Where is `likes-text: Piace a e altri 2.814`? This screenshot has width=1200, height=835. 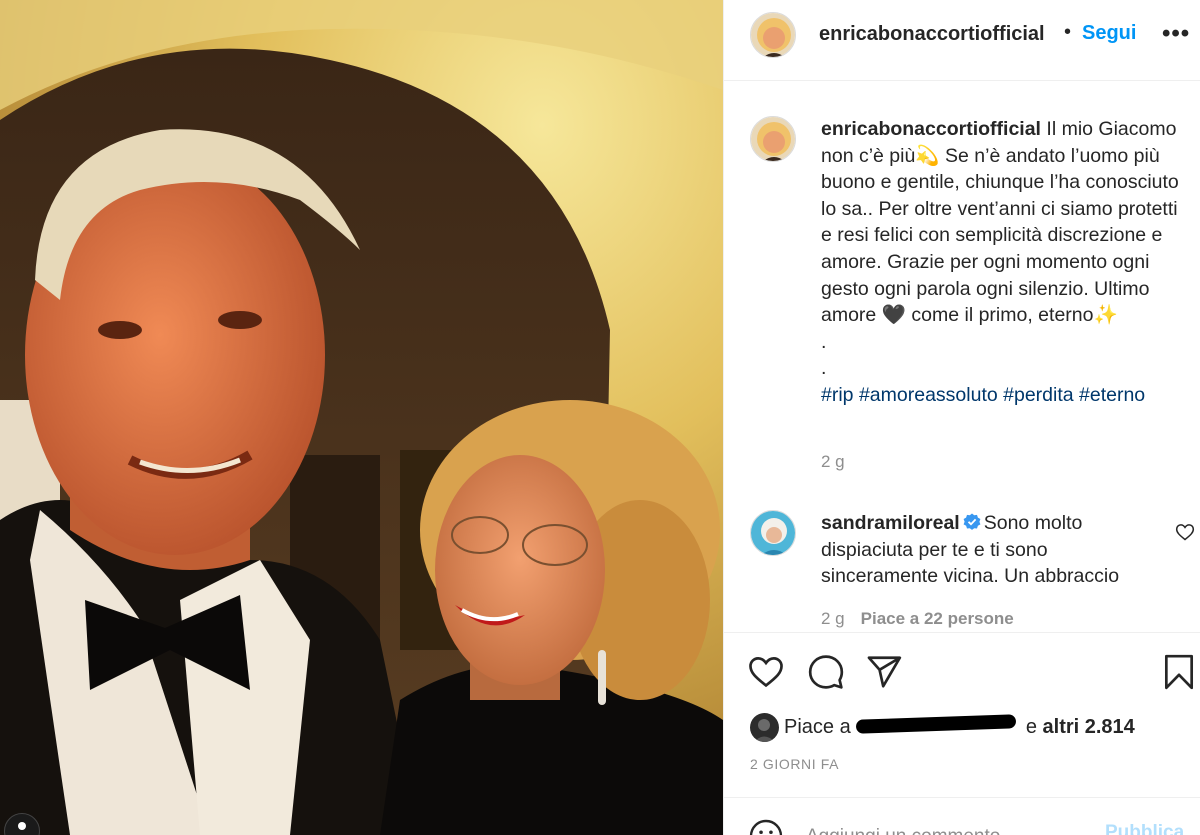
likes-text: Piace a e altri 2.814 is located at coordinates (959, 726).